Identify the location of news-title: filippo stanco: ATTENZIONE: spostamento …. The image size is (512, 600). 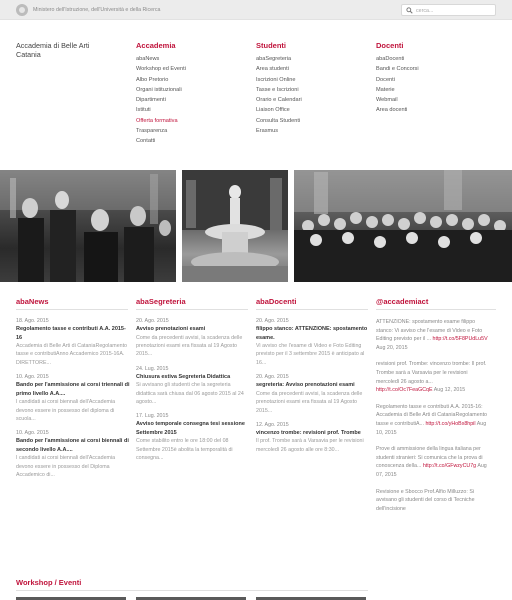
(313, 333).